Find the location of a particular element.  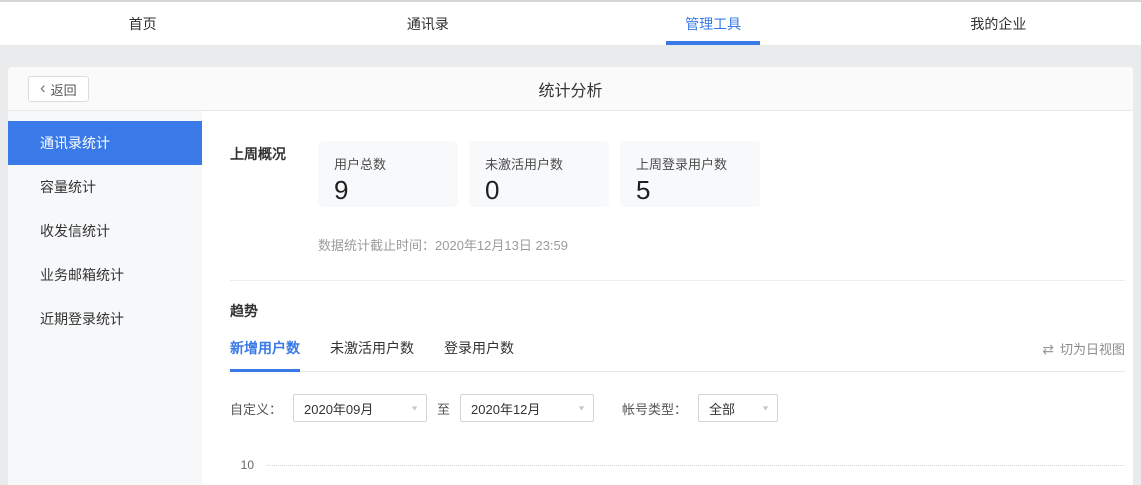

start-month-select: 2020年09月 ▼ is located at coordinates (360, 408).